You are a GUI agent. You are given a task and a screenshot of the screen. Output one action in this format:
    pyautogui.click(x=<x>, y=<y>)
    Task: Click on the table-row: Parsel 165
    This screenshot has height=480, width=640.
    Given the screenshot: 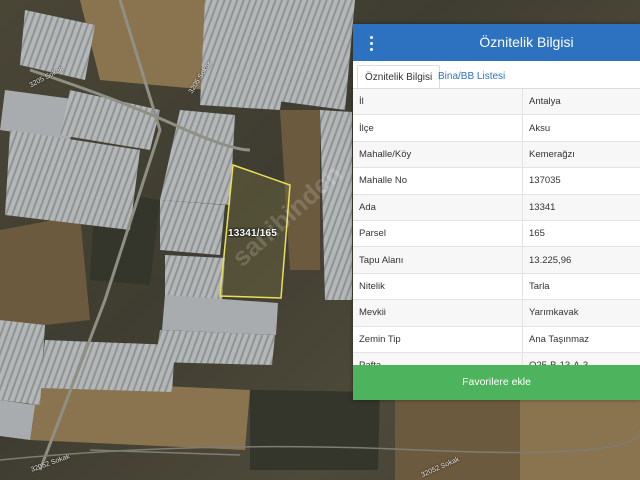 What is the action you would take?
    pyautogui.click(x=496, y=234)
    